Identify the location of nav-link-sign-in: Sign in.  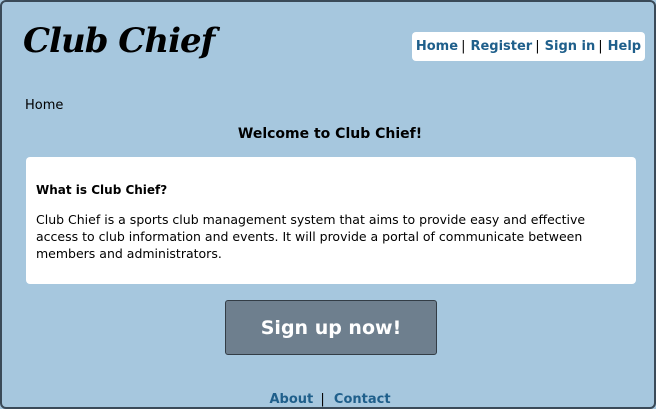
(570, 46).